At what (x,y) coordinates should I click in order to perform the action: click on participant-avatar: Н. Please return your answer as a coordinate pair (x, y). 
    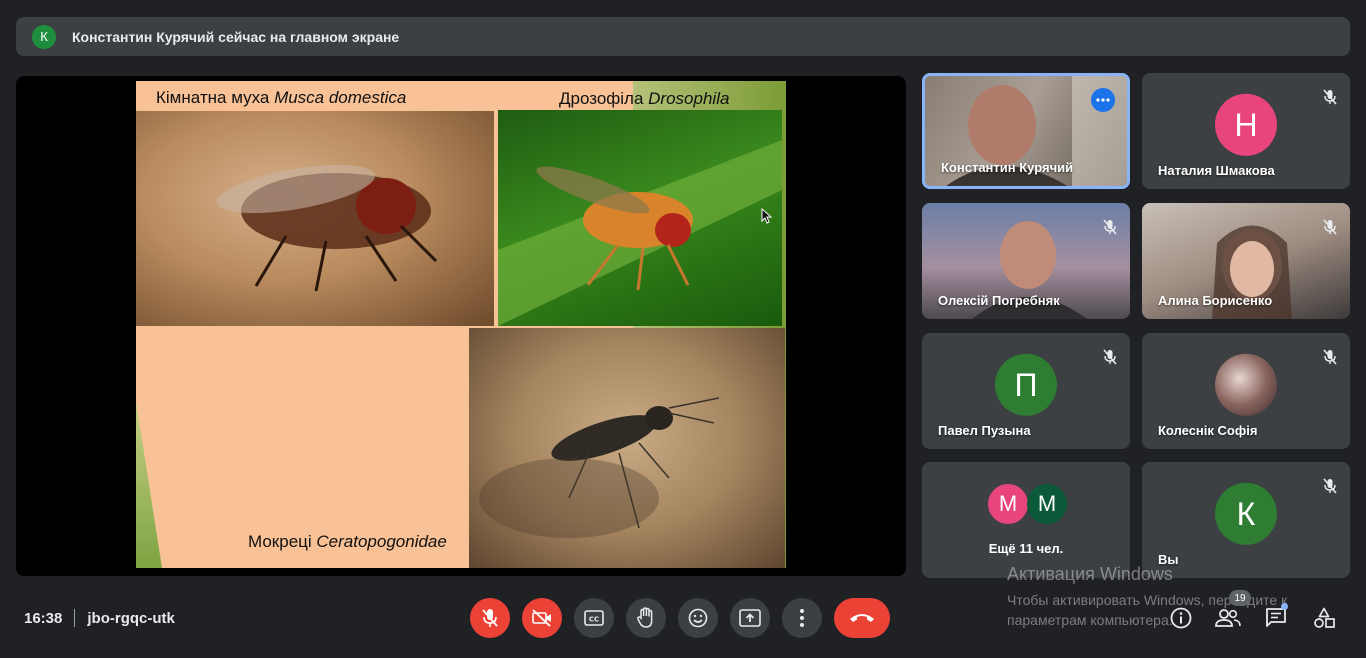
    Looking at the image, I should click on (1246, 124).